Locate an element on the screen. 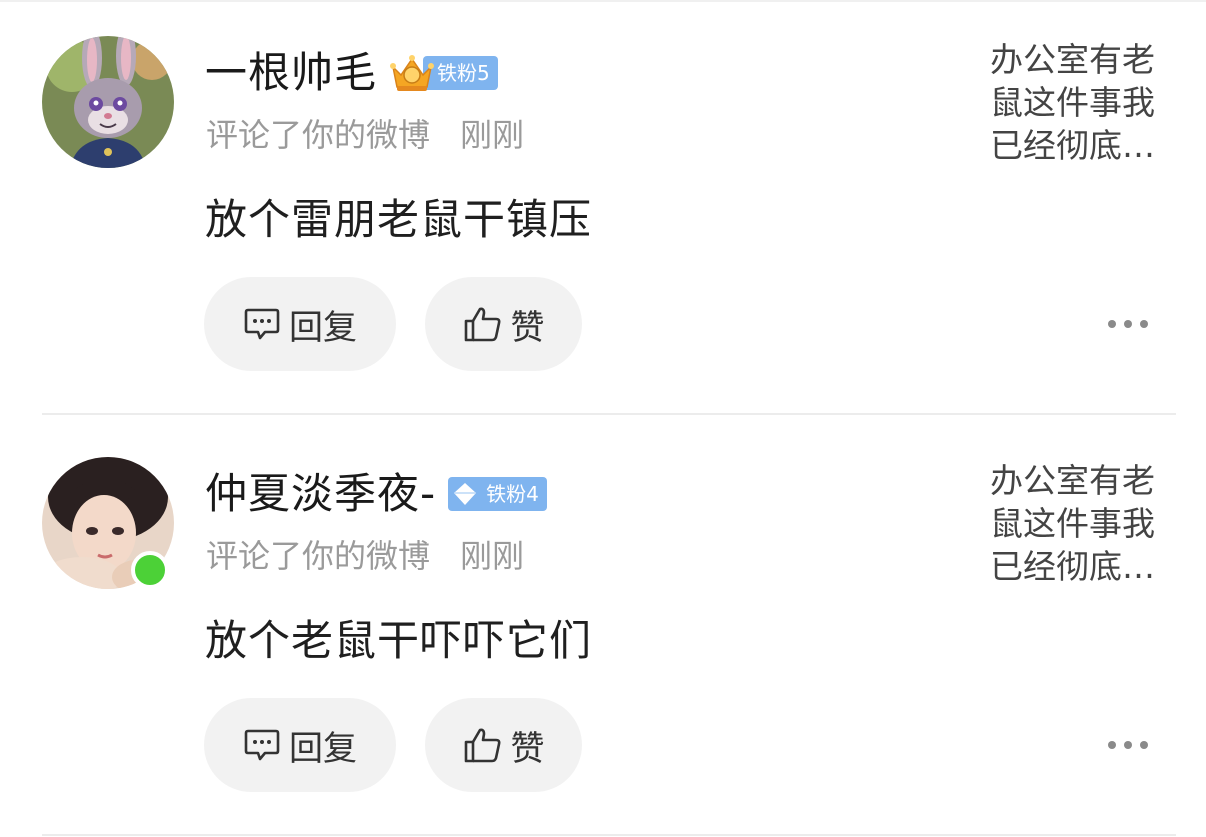 The image size is (1206, 837). diamond-icon is located at coordinates (465, 494).